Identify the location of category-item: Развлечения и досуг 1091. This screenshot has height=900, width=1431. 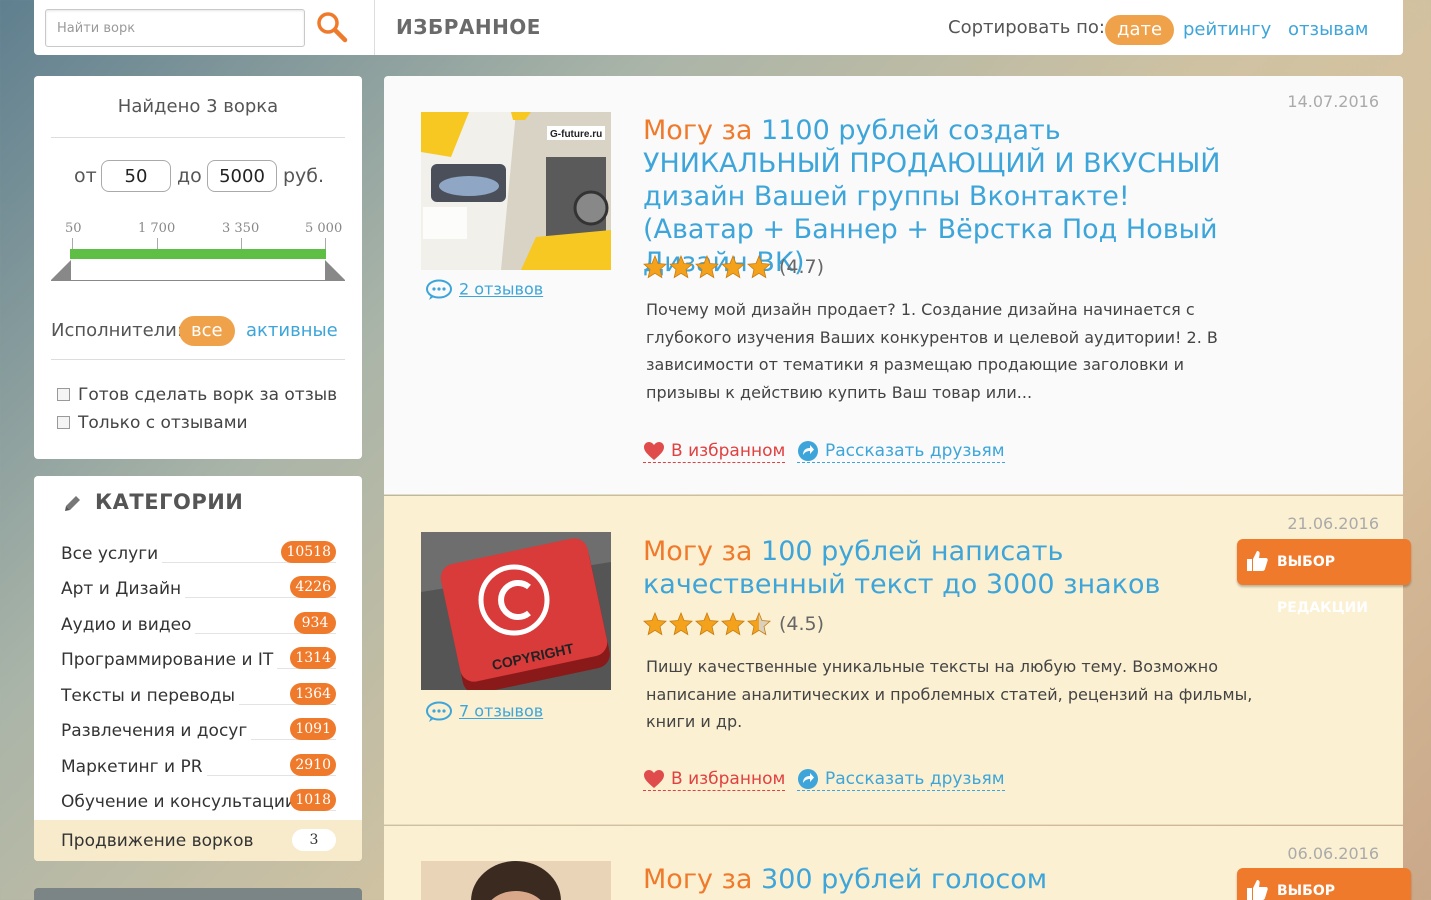
(198, 732).